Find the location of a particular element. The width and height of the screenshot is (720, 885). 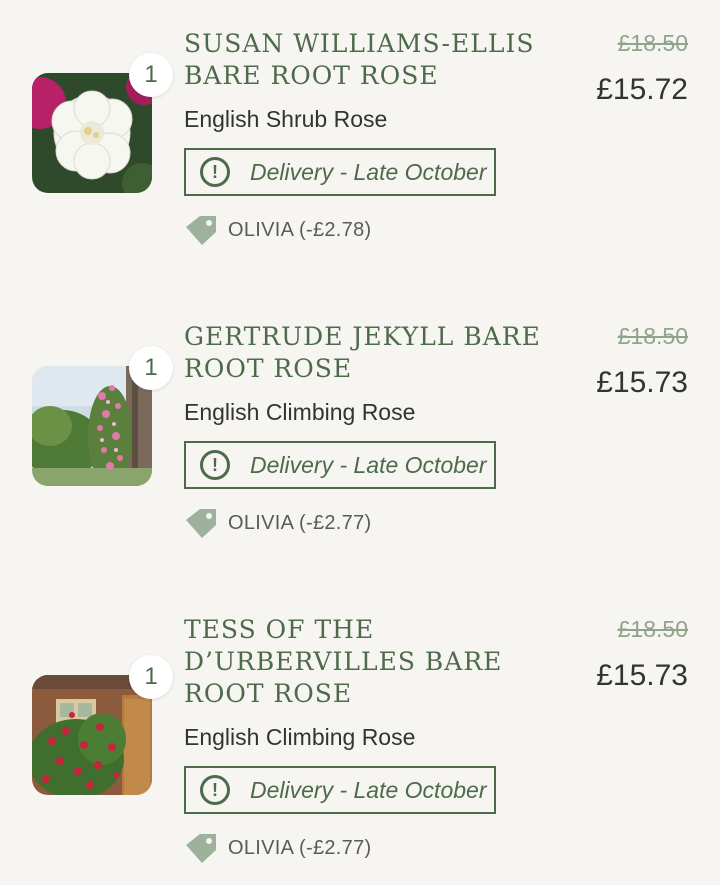

white-rose-photo is located at coordinates (92, 133).